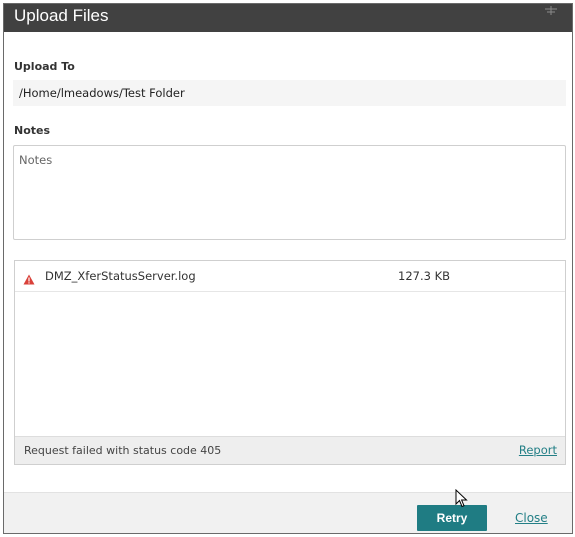  I want to click on status-message: Request failed with status code 405, so click(123, 450).